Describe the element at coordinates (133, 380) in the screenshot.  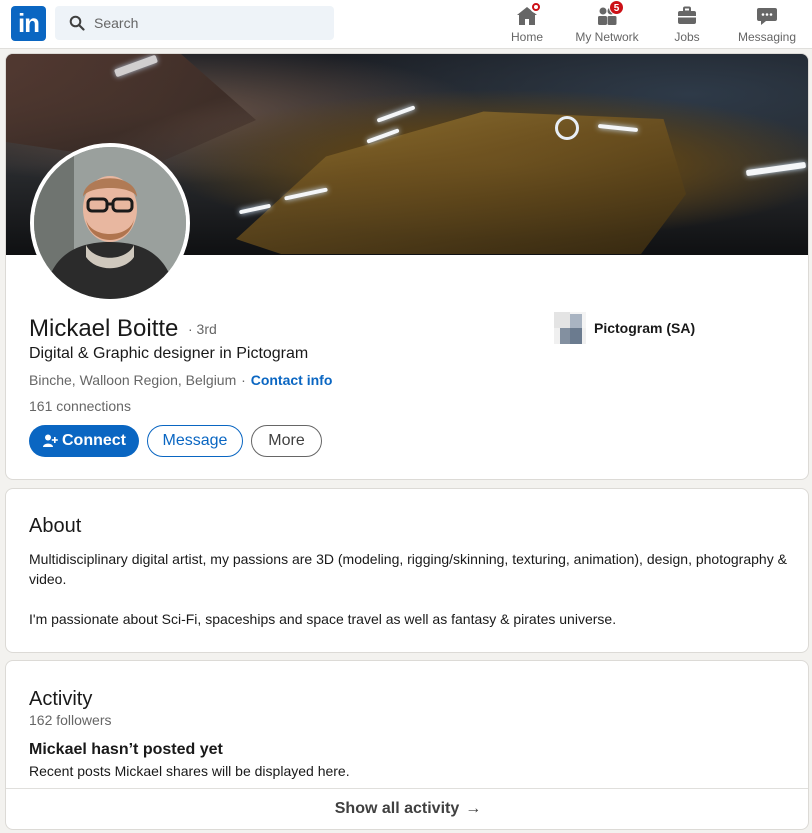
I see `profile-location: Binche, Walloon Region, Belgium` at that location.